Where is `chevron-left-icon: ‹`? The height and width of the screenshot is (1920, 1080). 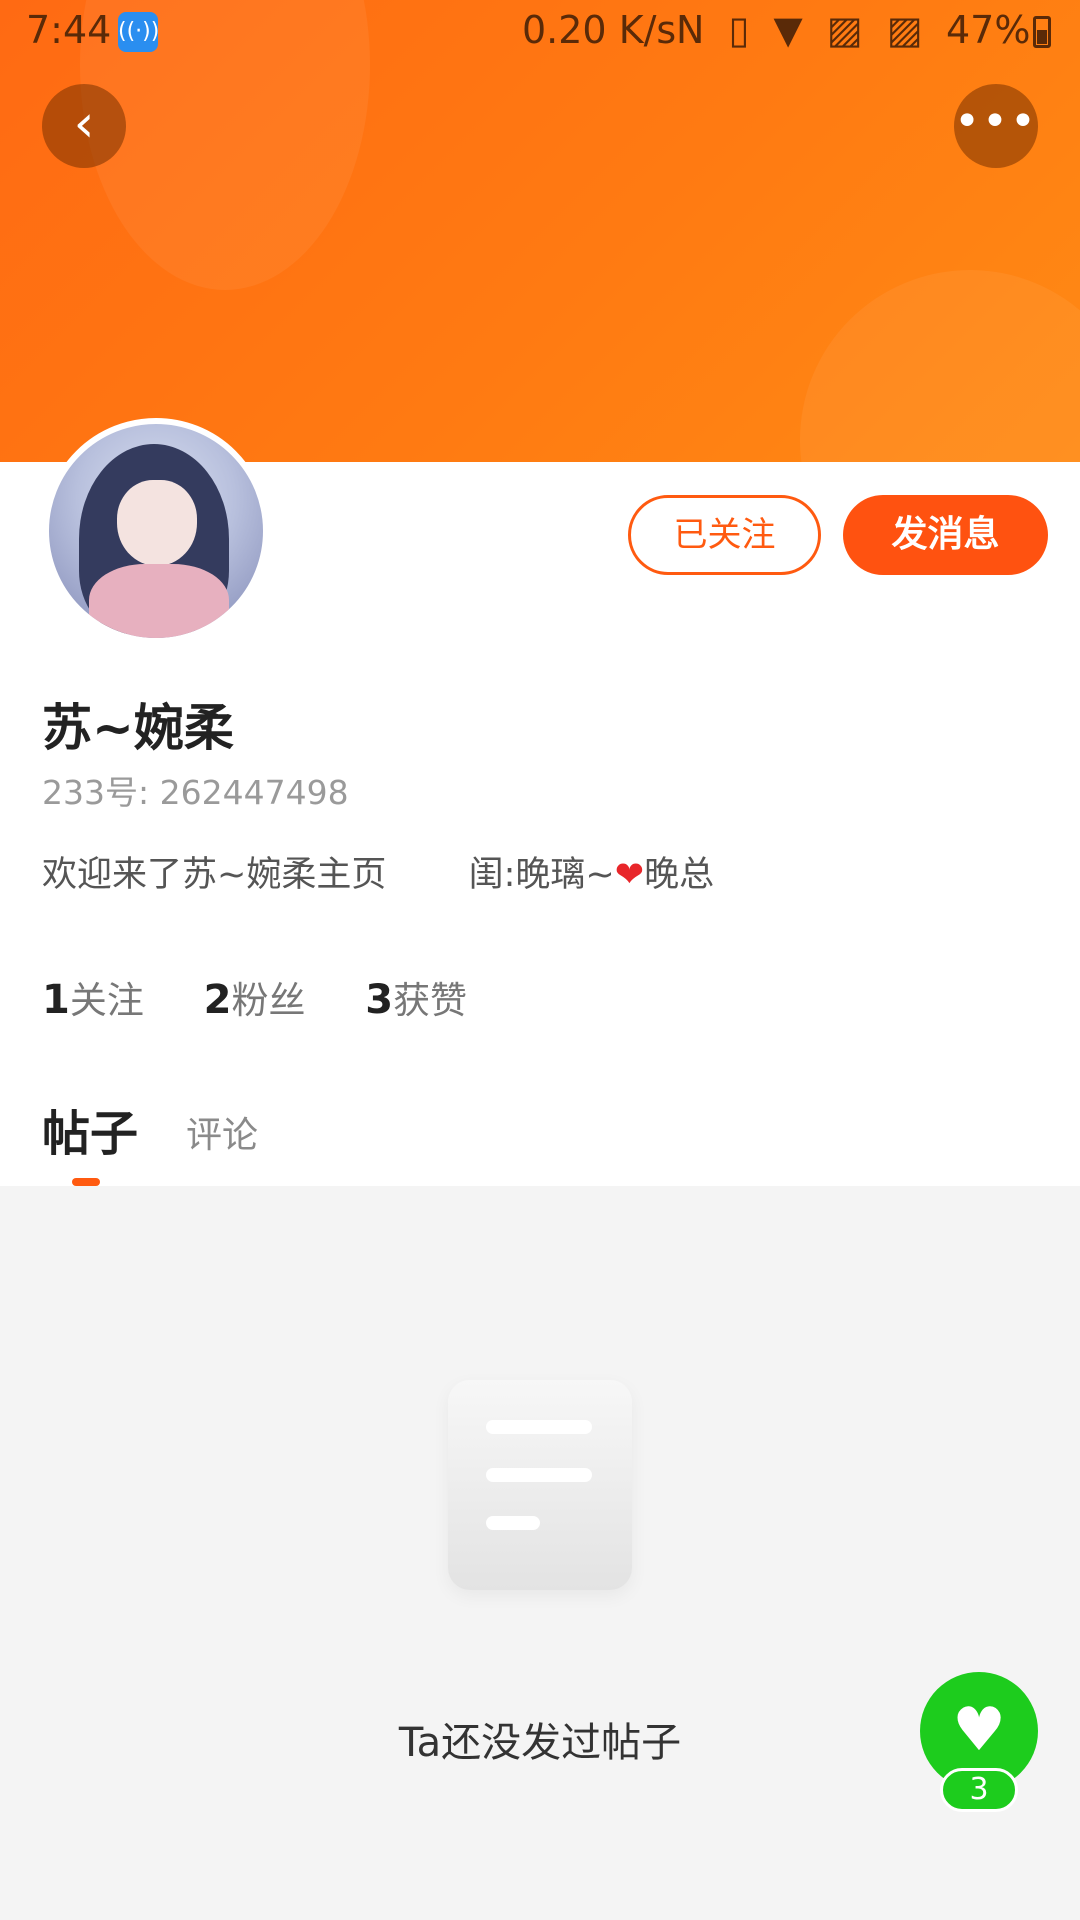
chevron-left-icon: ‹ is located at coordinates (84, 124).